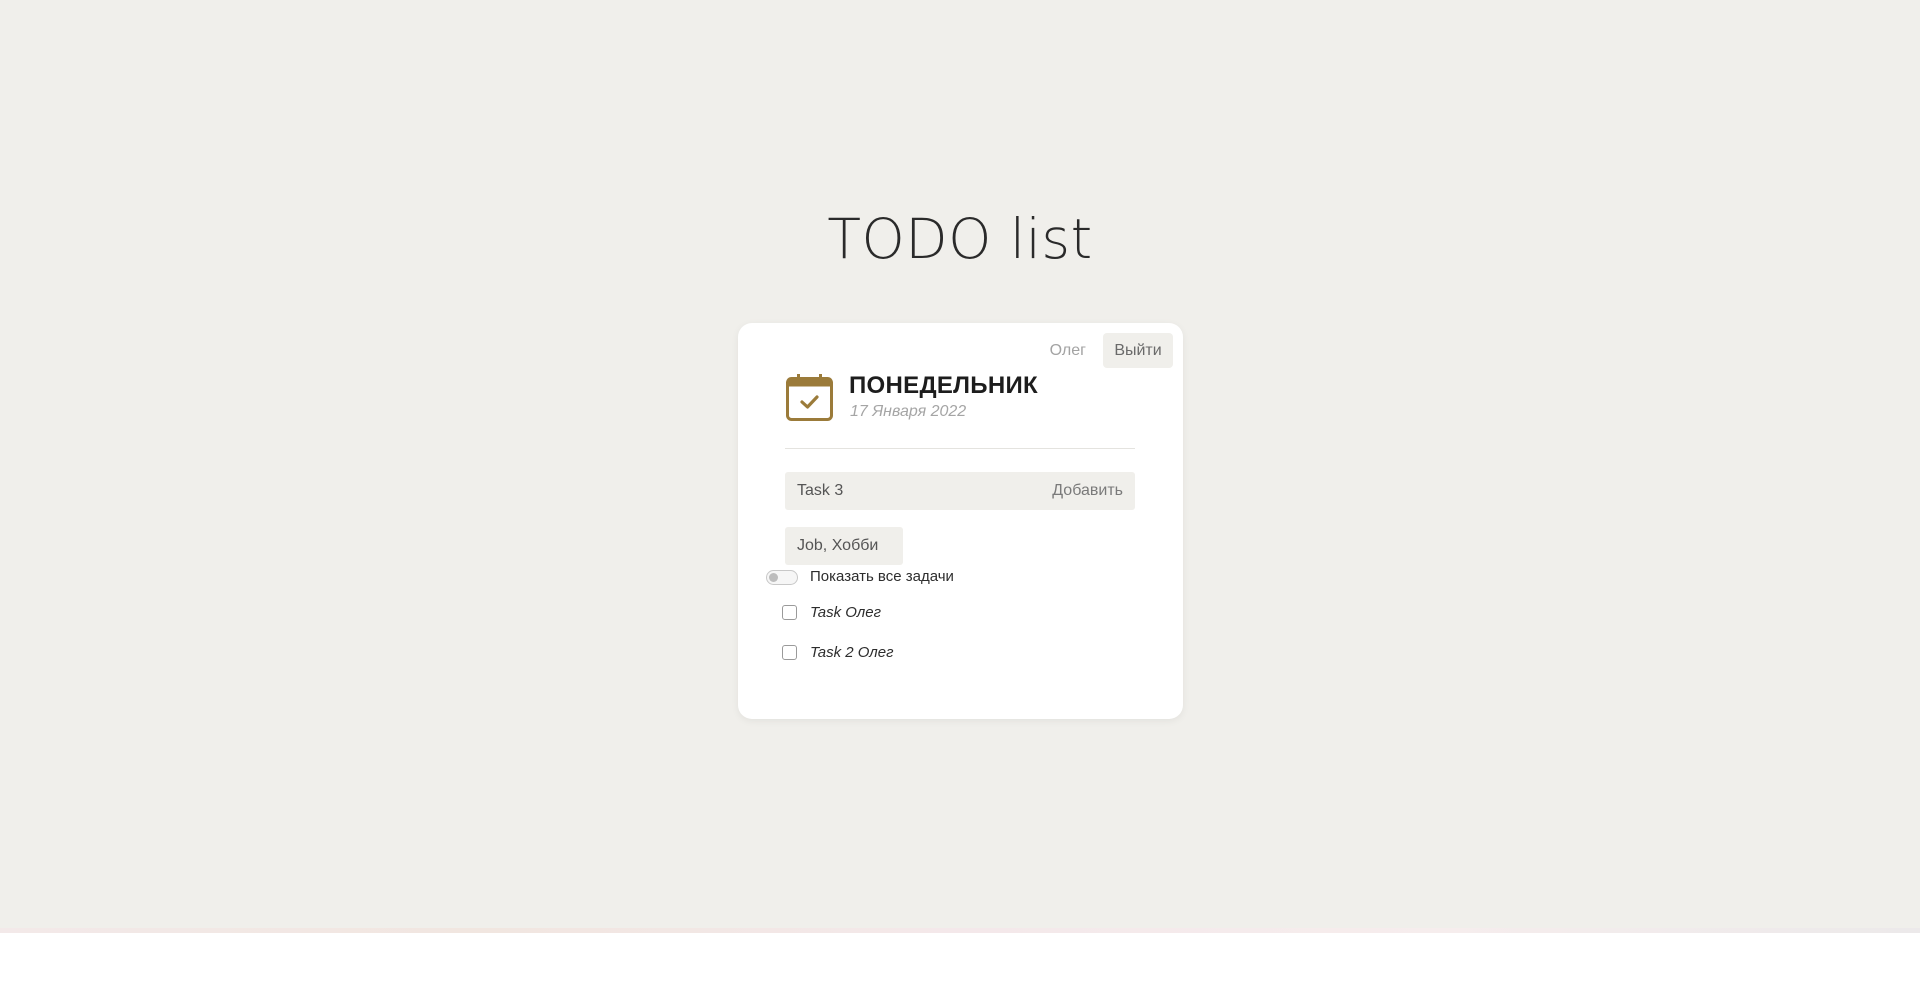 The image size is (1920, 991). What do you see at coordinates (960, 930) in the screenshot?
I see `bottom-strip-line` at bounding box center [960, 930].